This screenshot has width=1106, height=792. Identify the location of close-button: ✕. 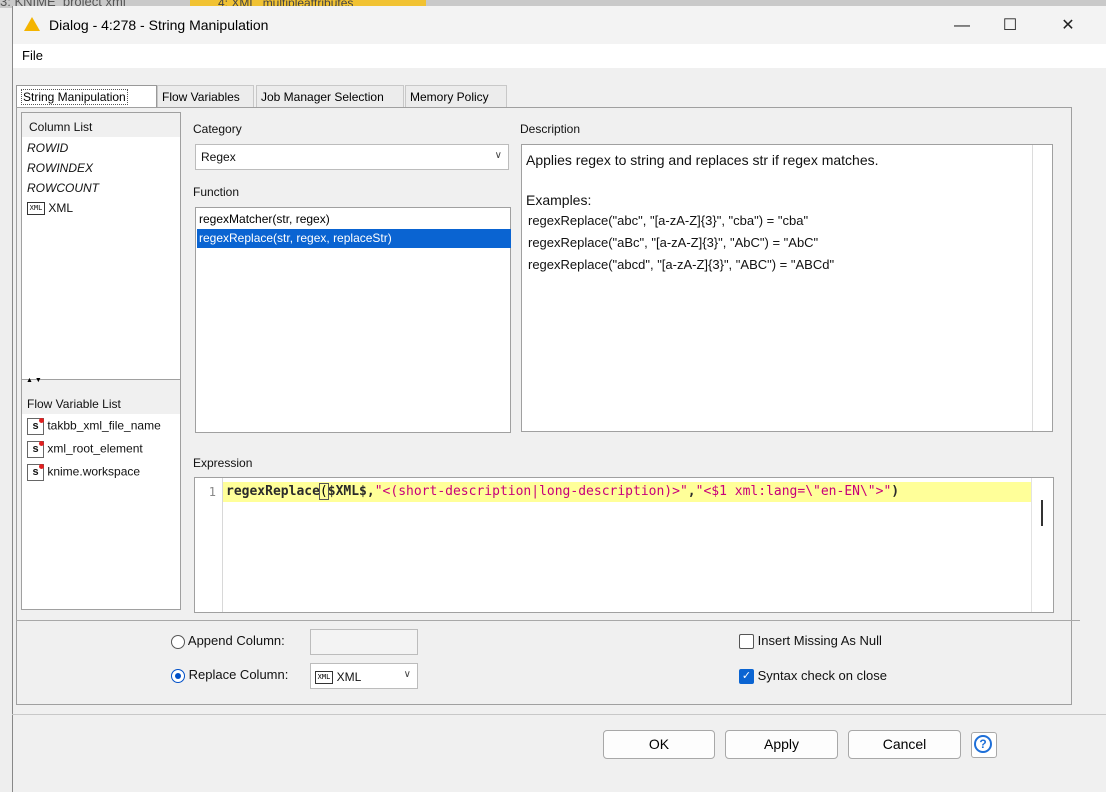
(1068, 26).